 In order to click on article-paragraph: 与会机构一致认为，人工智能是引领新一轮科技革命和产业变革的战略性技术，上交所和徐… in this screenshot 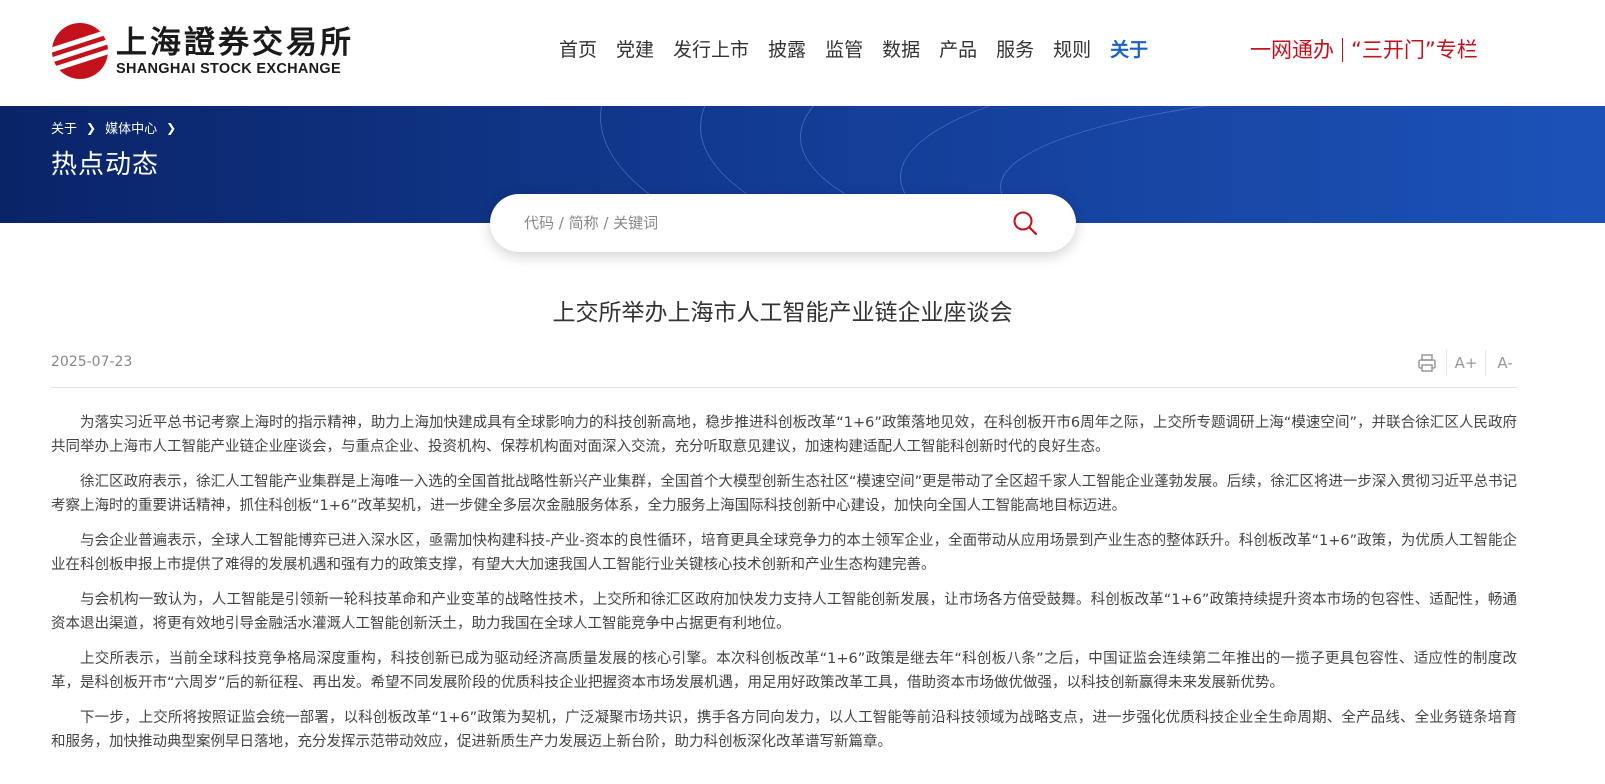, I will do `click(784, 612)`.